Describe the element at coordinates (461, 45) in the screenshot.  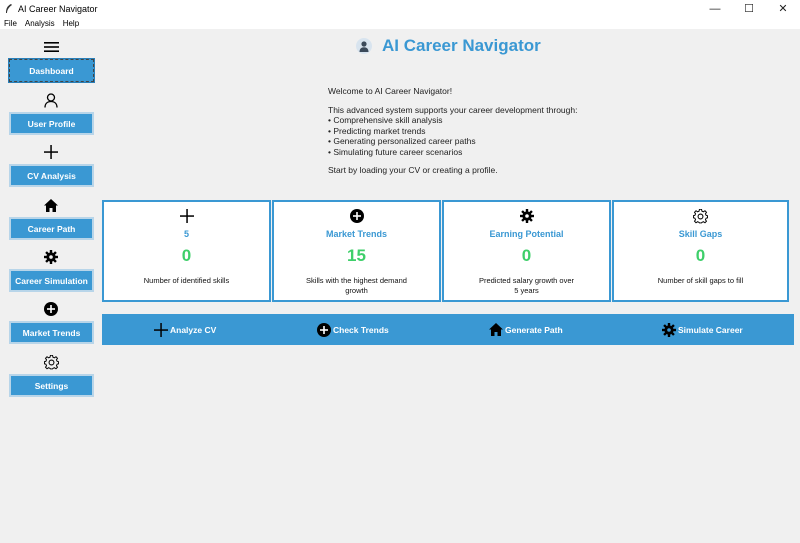
I see `page-title: AI Career Navigator` at that location.